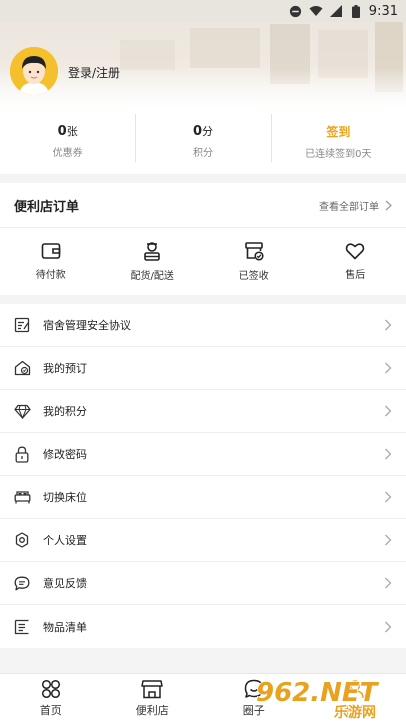  Describe the element at coordinates (22, 497) in the screenshot. I see `bed-icon` at that location.